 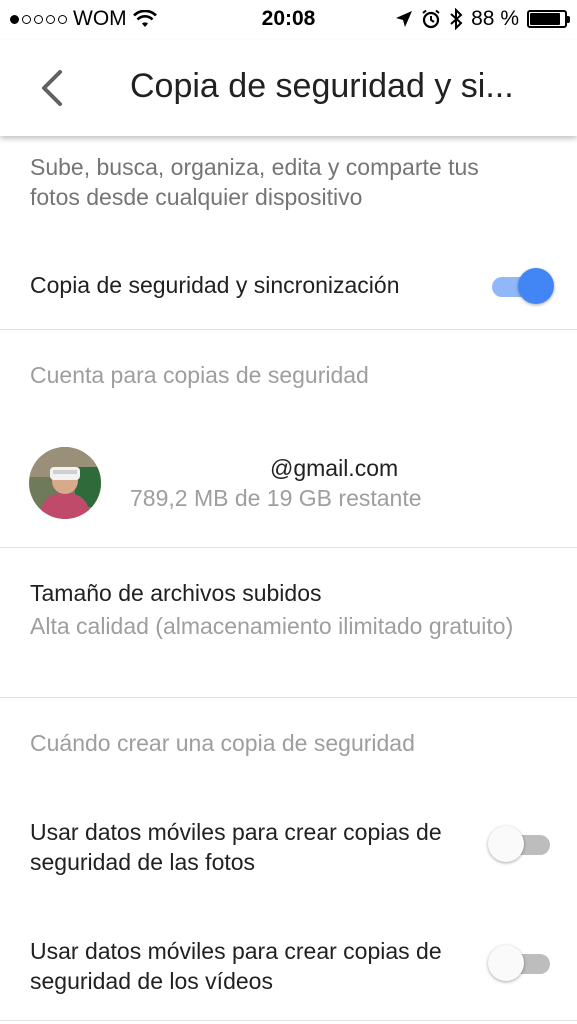 What do you see at coordinates (431, 19) in the screenshot?
I see `alarm-icon` at bounding box center [431, 19].